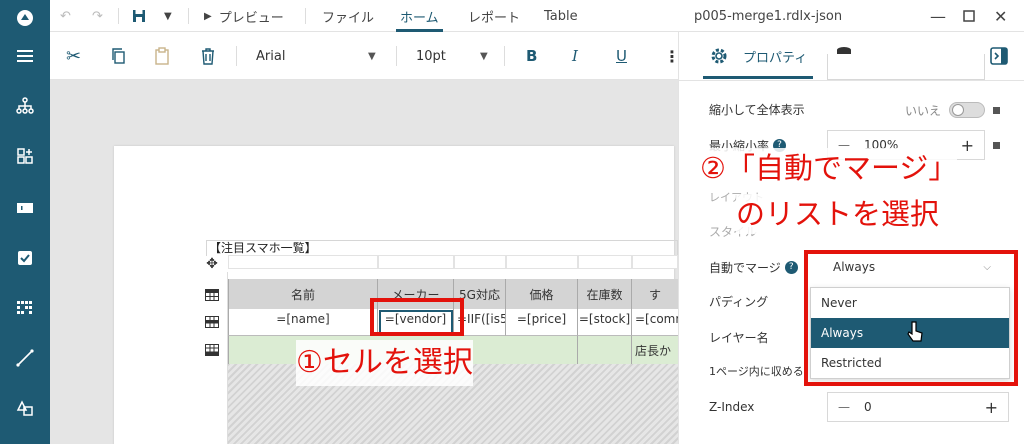 The image size is (1024, 444). Describe the element at coordinates (417, 317) in the screenshot. I see `annotation-highlight-cell` at that location.